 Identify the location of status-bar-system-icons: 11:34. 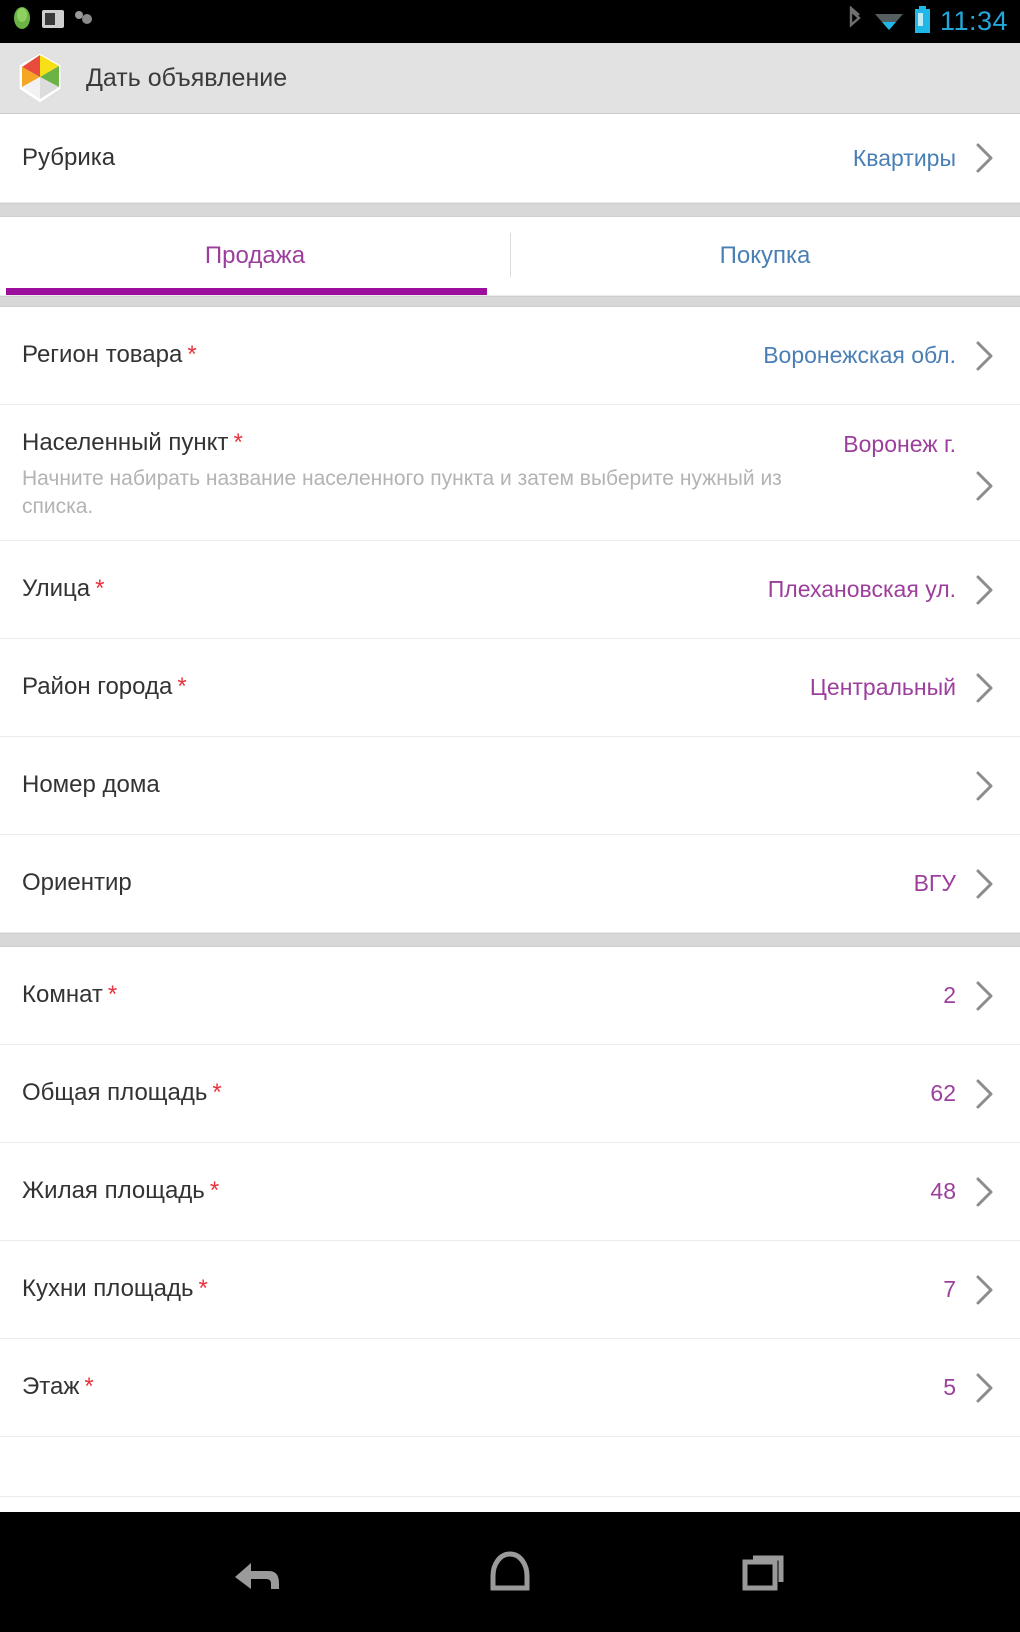
(927, 21).